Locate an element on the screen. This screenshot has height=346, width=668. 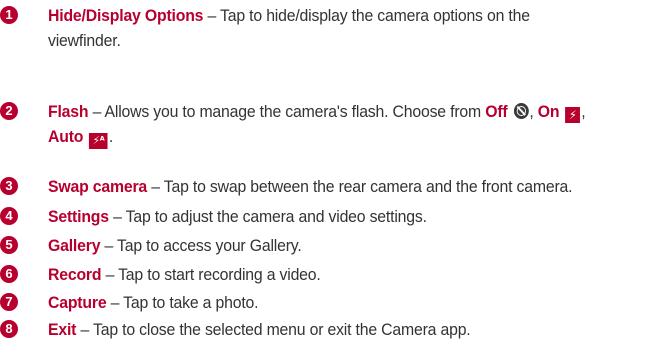
flash-option-off-label: Off is located at coordinates (496, 111).